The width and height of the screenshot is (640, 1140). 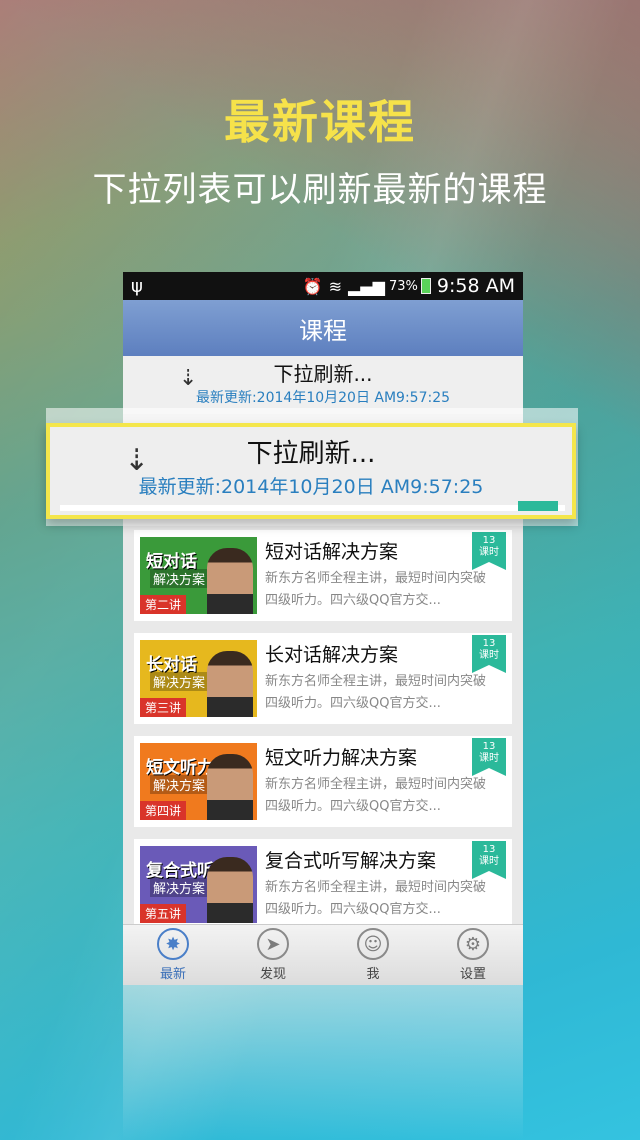 I want to click on tab-latest: ✸ 最新, so click(x=173, y=955).